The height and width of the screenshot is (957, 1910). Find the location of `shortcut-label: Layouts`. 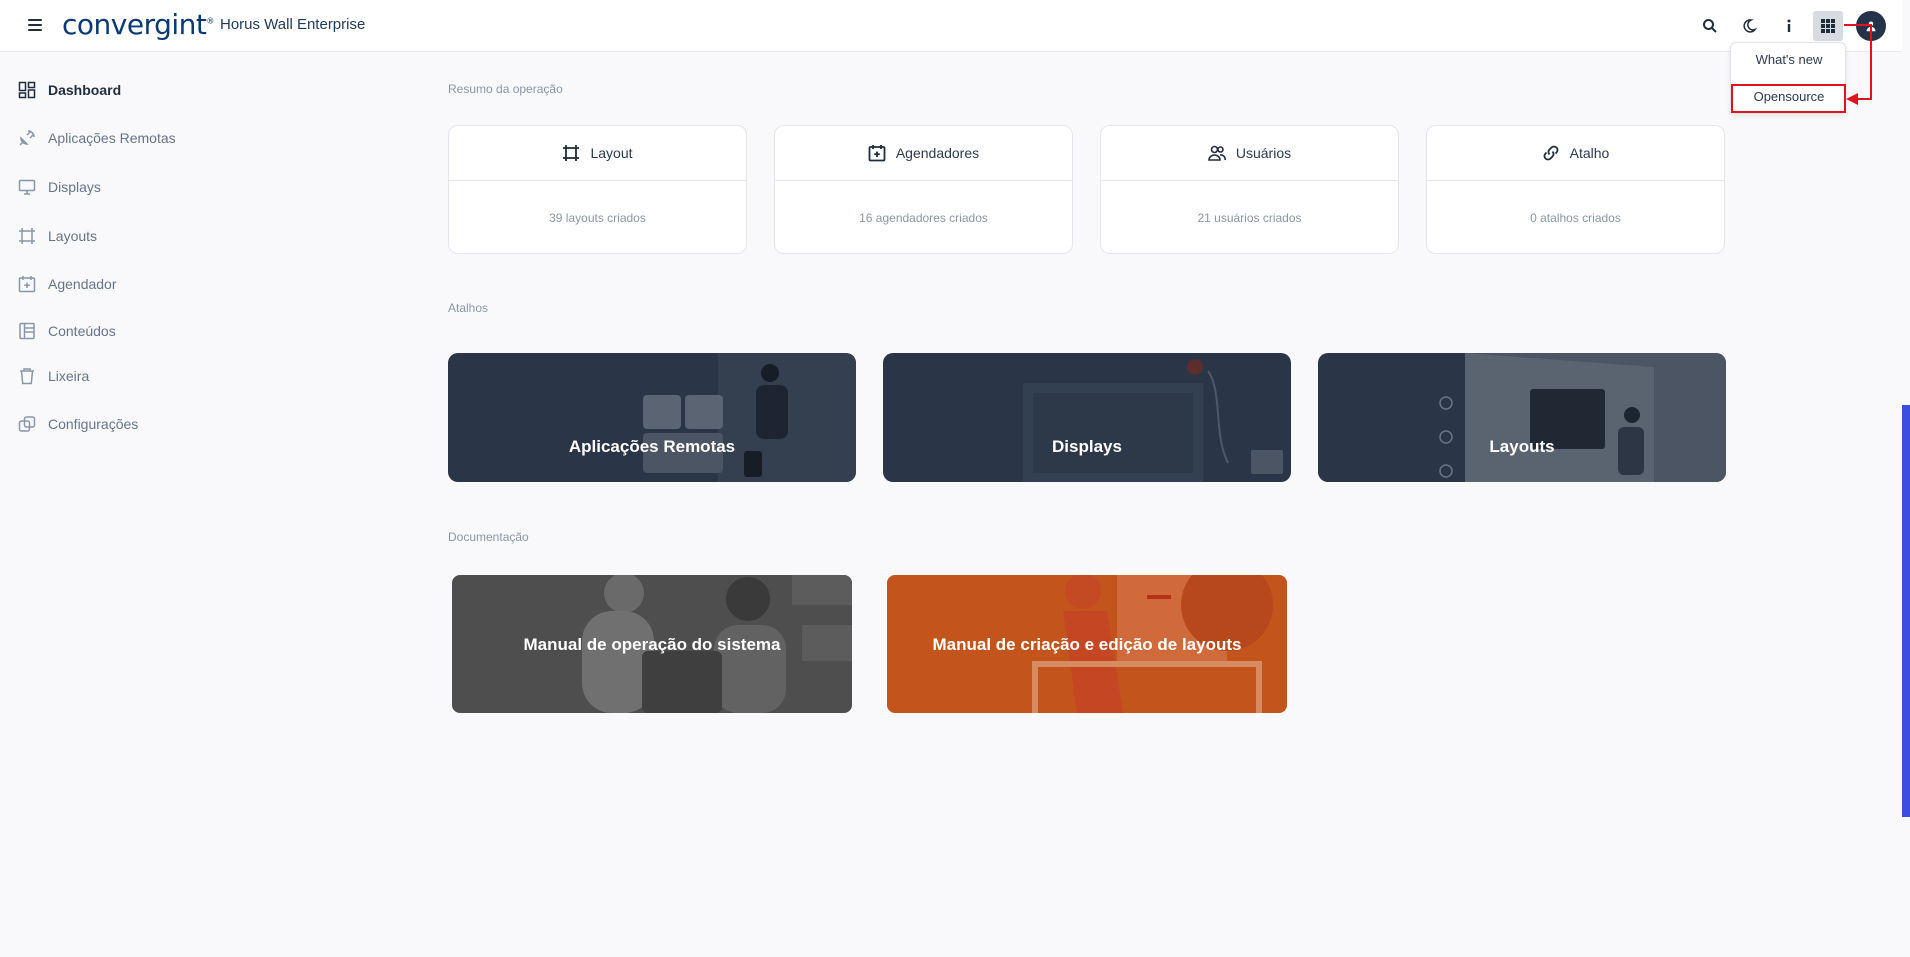

shortcut-label: Layouts is located at coordinates (1522, 446).